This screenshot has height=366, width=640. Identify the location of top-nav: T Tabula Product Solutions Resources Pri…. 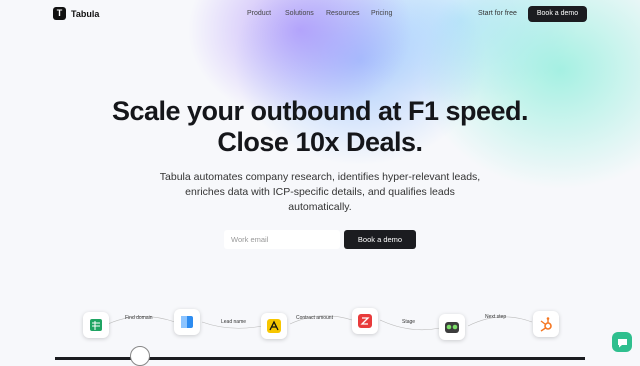
(320, 14).